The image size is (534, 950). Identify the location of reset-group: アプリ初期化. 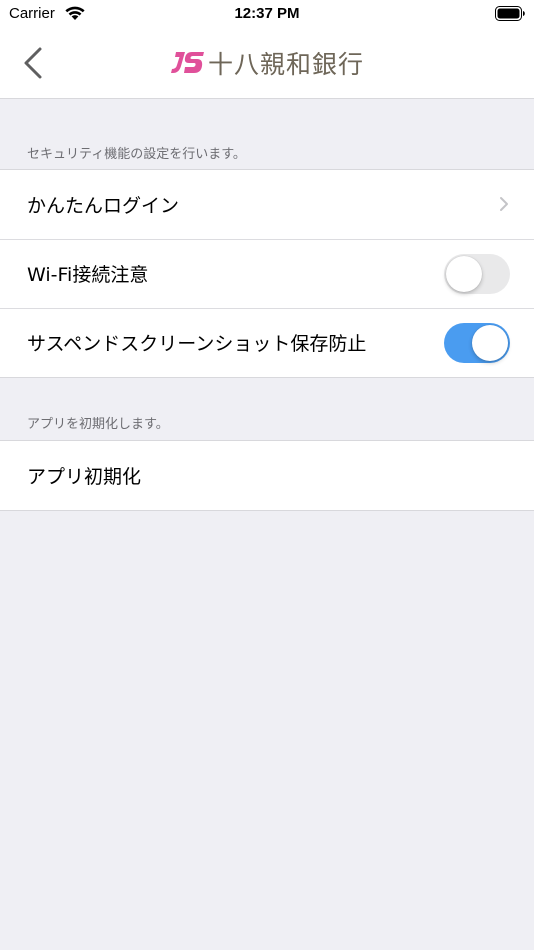
(267, 475).